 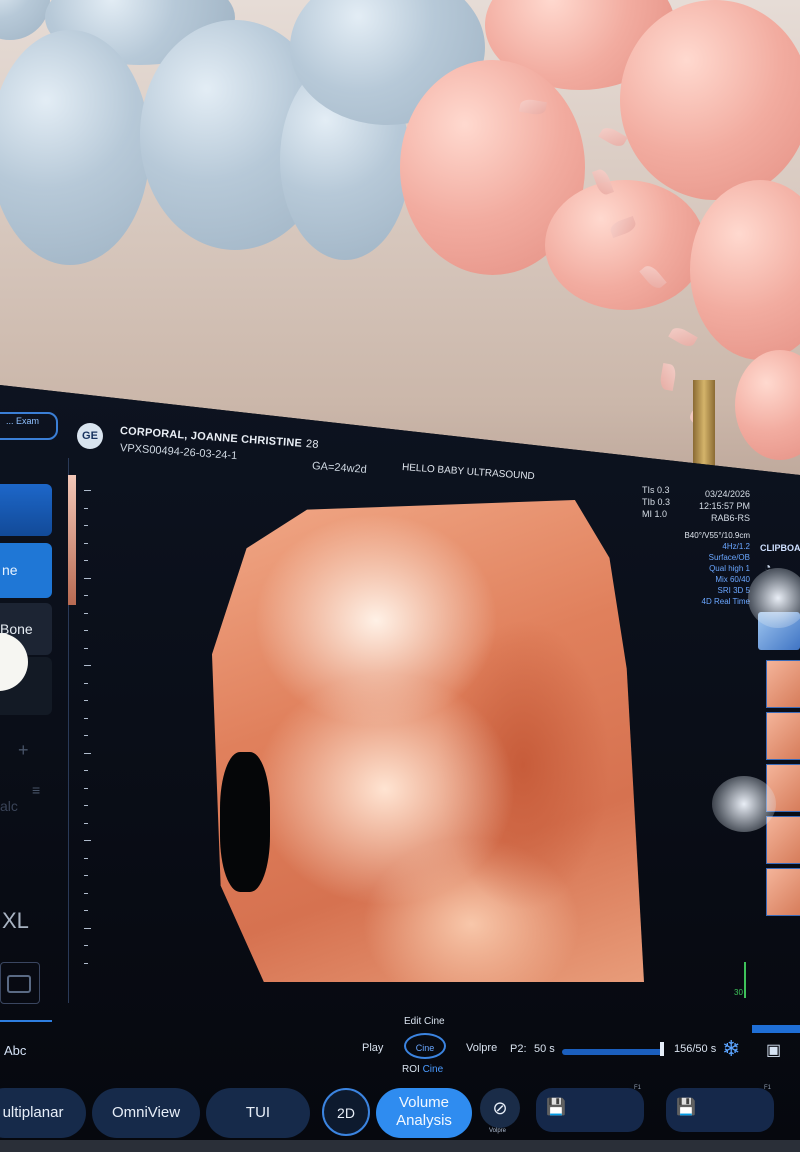 What do you see at coordinates (20, 983) in the screenshot?
I see `display-layout-button` at bounding box center [20, 983].